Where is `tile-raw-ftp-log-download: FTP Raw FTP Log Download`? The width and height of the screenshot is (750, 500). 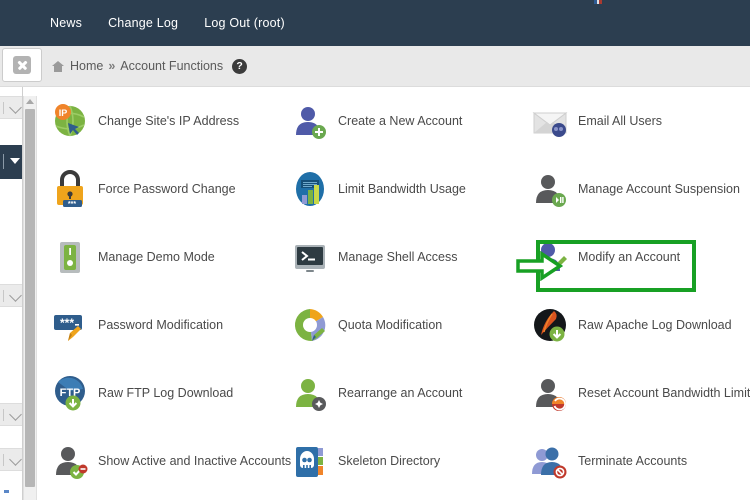
tile-raw-ftp-log-download: FTP Raw FTP Log Download is located at coordinates (156, 393).